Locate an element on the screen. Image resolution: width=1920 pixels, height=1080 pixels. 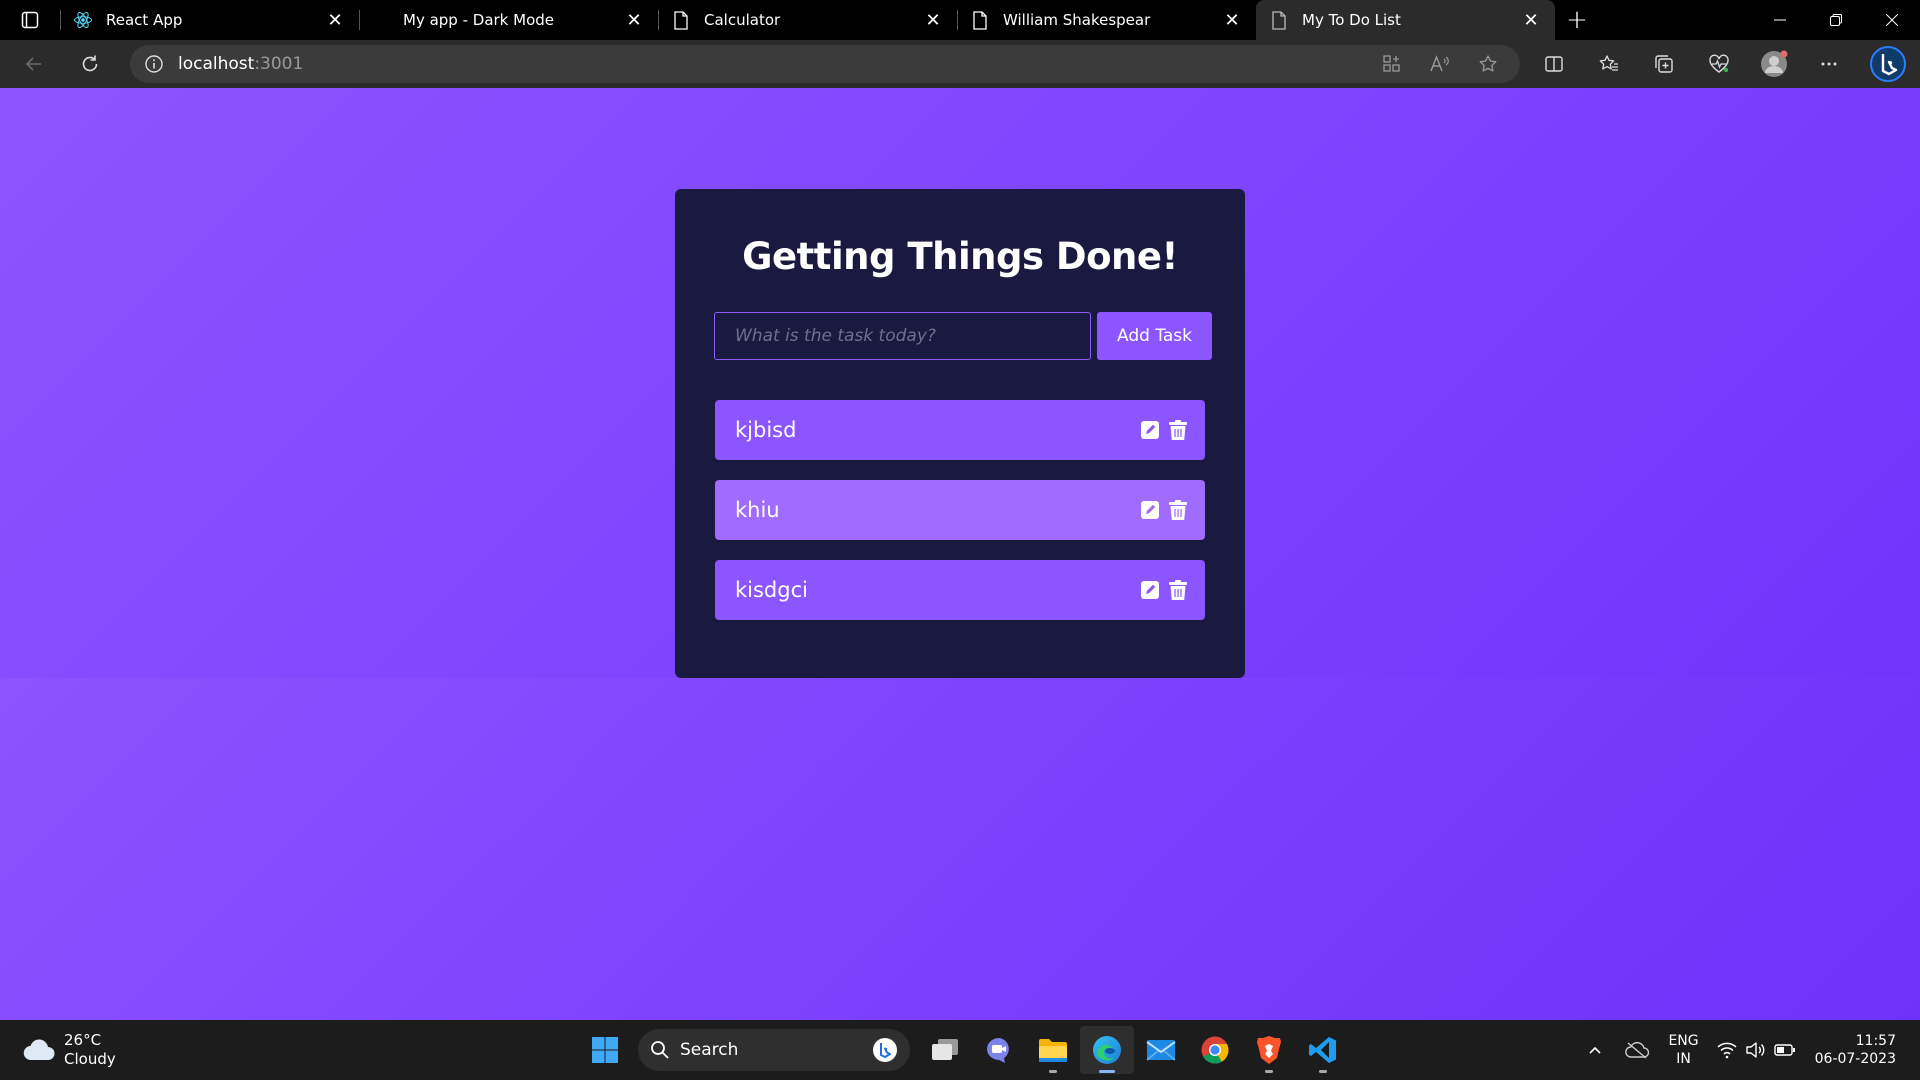
language-code: ENG is located at coordinates (1683, 1041).